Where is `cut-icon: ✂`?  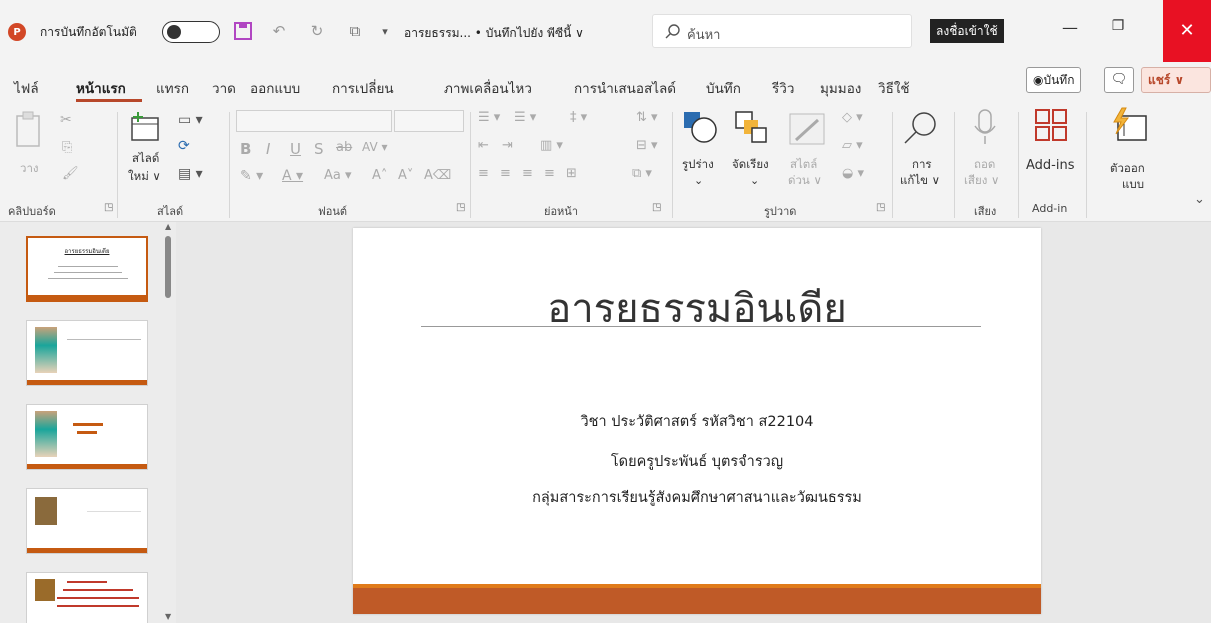
cut-icon: ✂ is located at coordinates (66, 120).